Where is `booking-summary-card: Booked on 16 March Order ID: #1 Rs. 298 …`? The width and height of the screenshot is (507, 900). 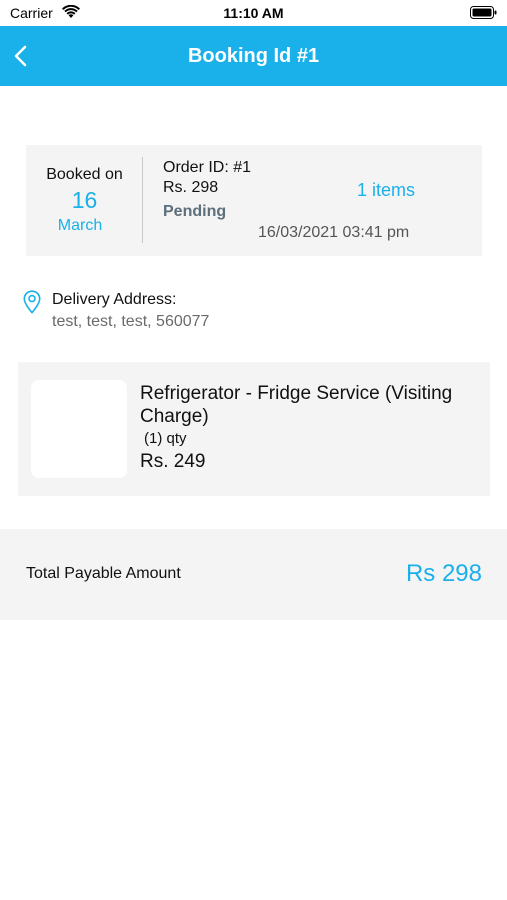 booking-summary-card: Booked on 16 March Order ID: #1 Rs. 298 … is located at coordinates (254, 200).